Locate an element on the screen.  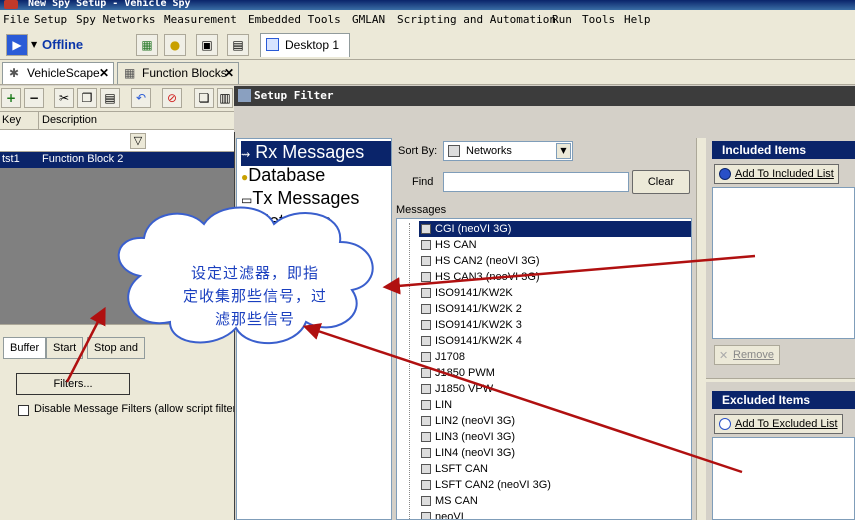
disable-filters-checkbox is located at coordinates (23, 410).